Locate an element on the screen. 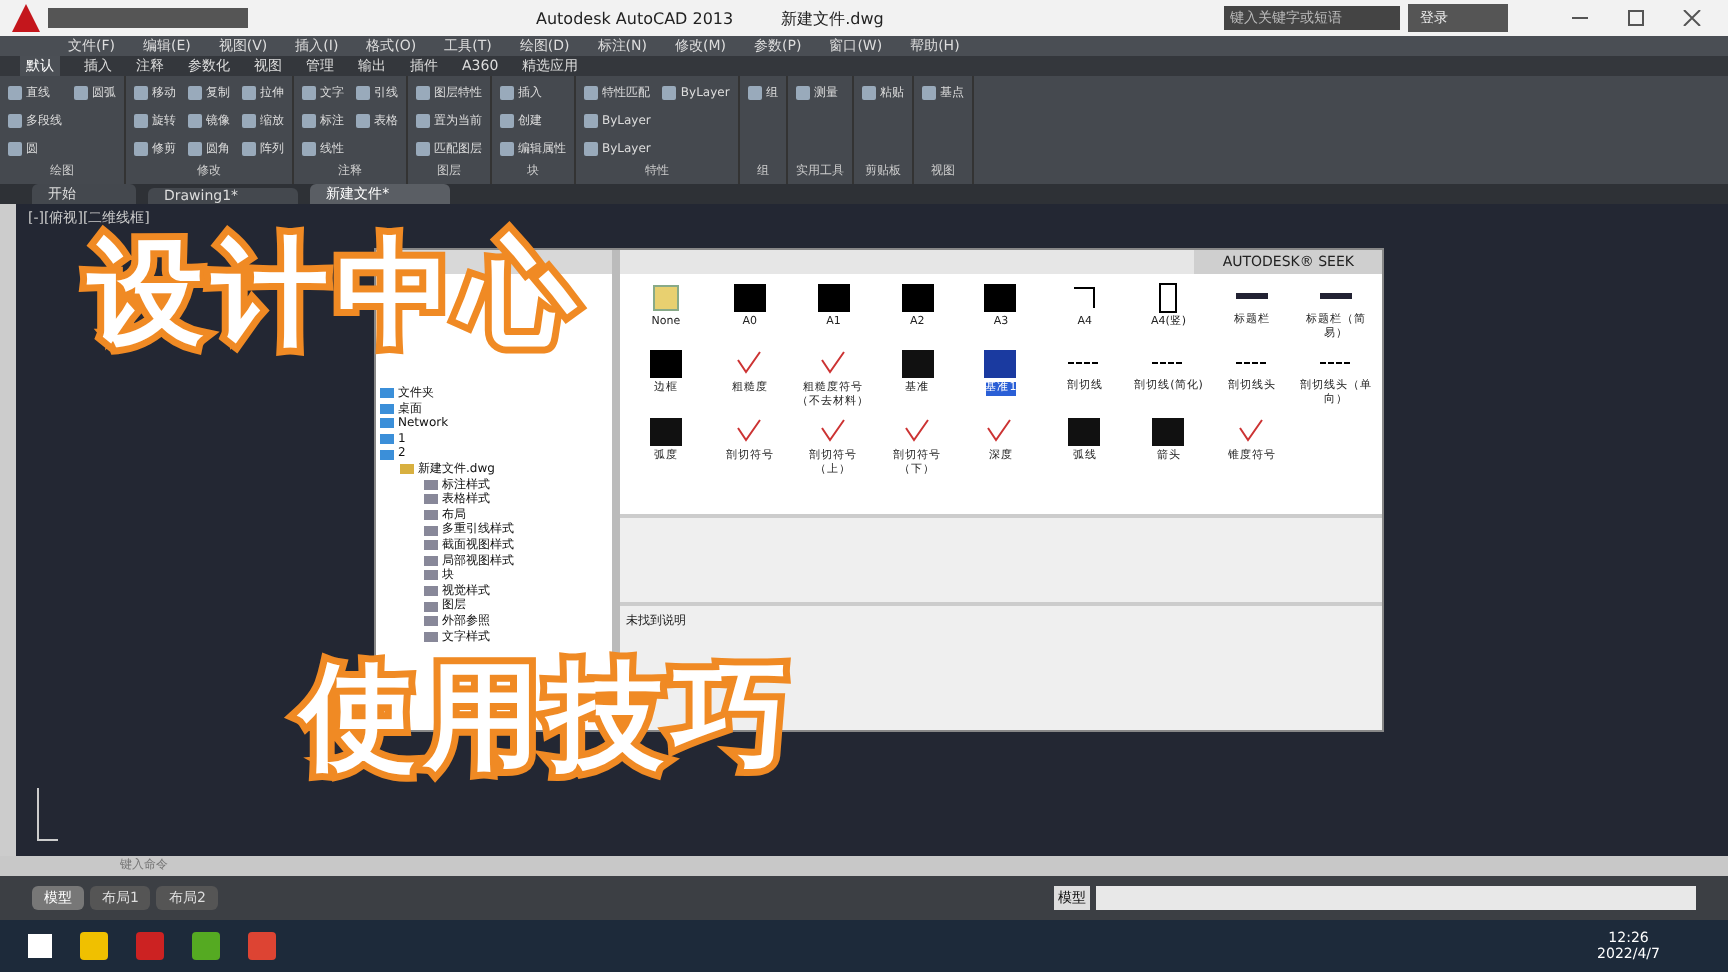  status-bar-toolbar is located at coordinates (1396, 898).